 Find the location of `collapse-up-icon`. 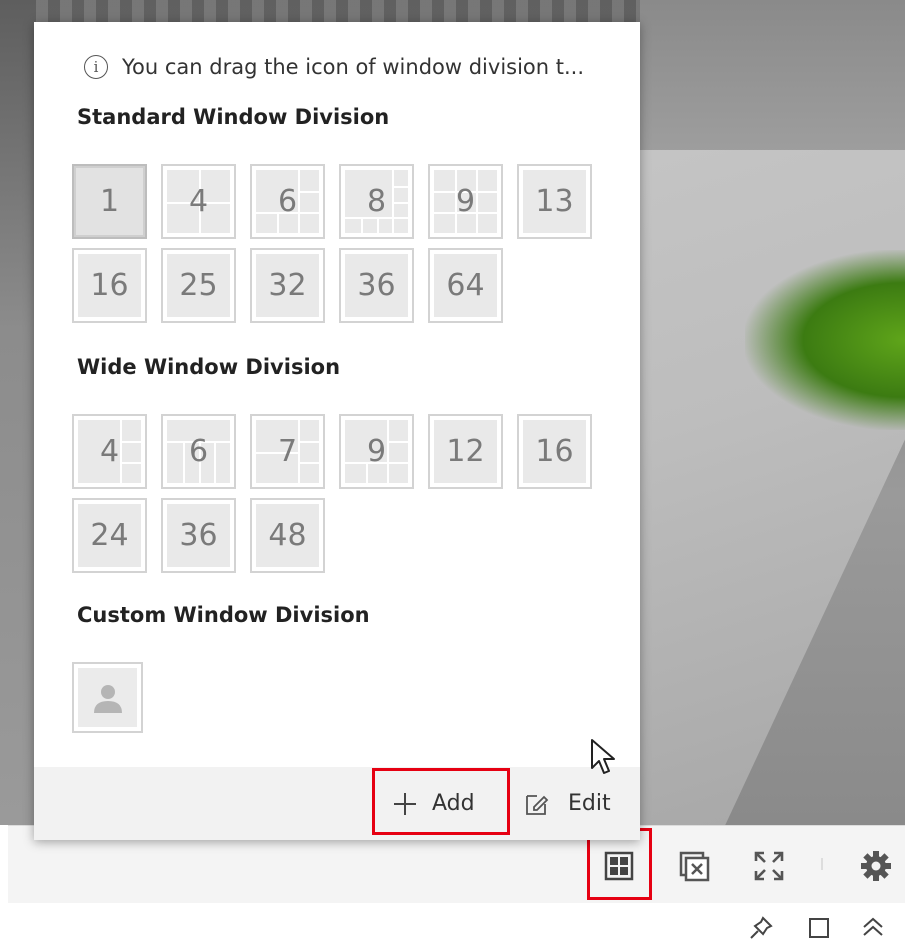

collapse-up-icon is located at coordinates (873, 929).